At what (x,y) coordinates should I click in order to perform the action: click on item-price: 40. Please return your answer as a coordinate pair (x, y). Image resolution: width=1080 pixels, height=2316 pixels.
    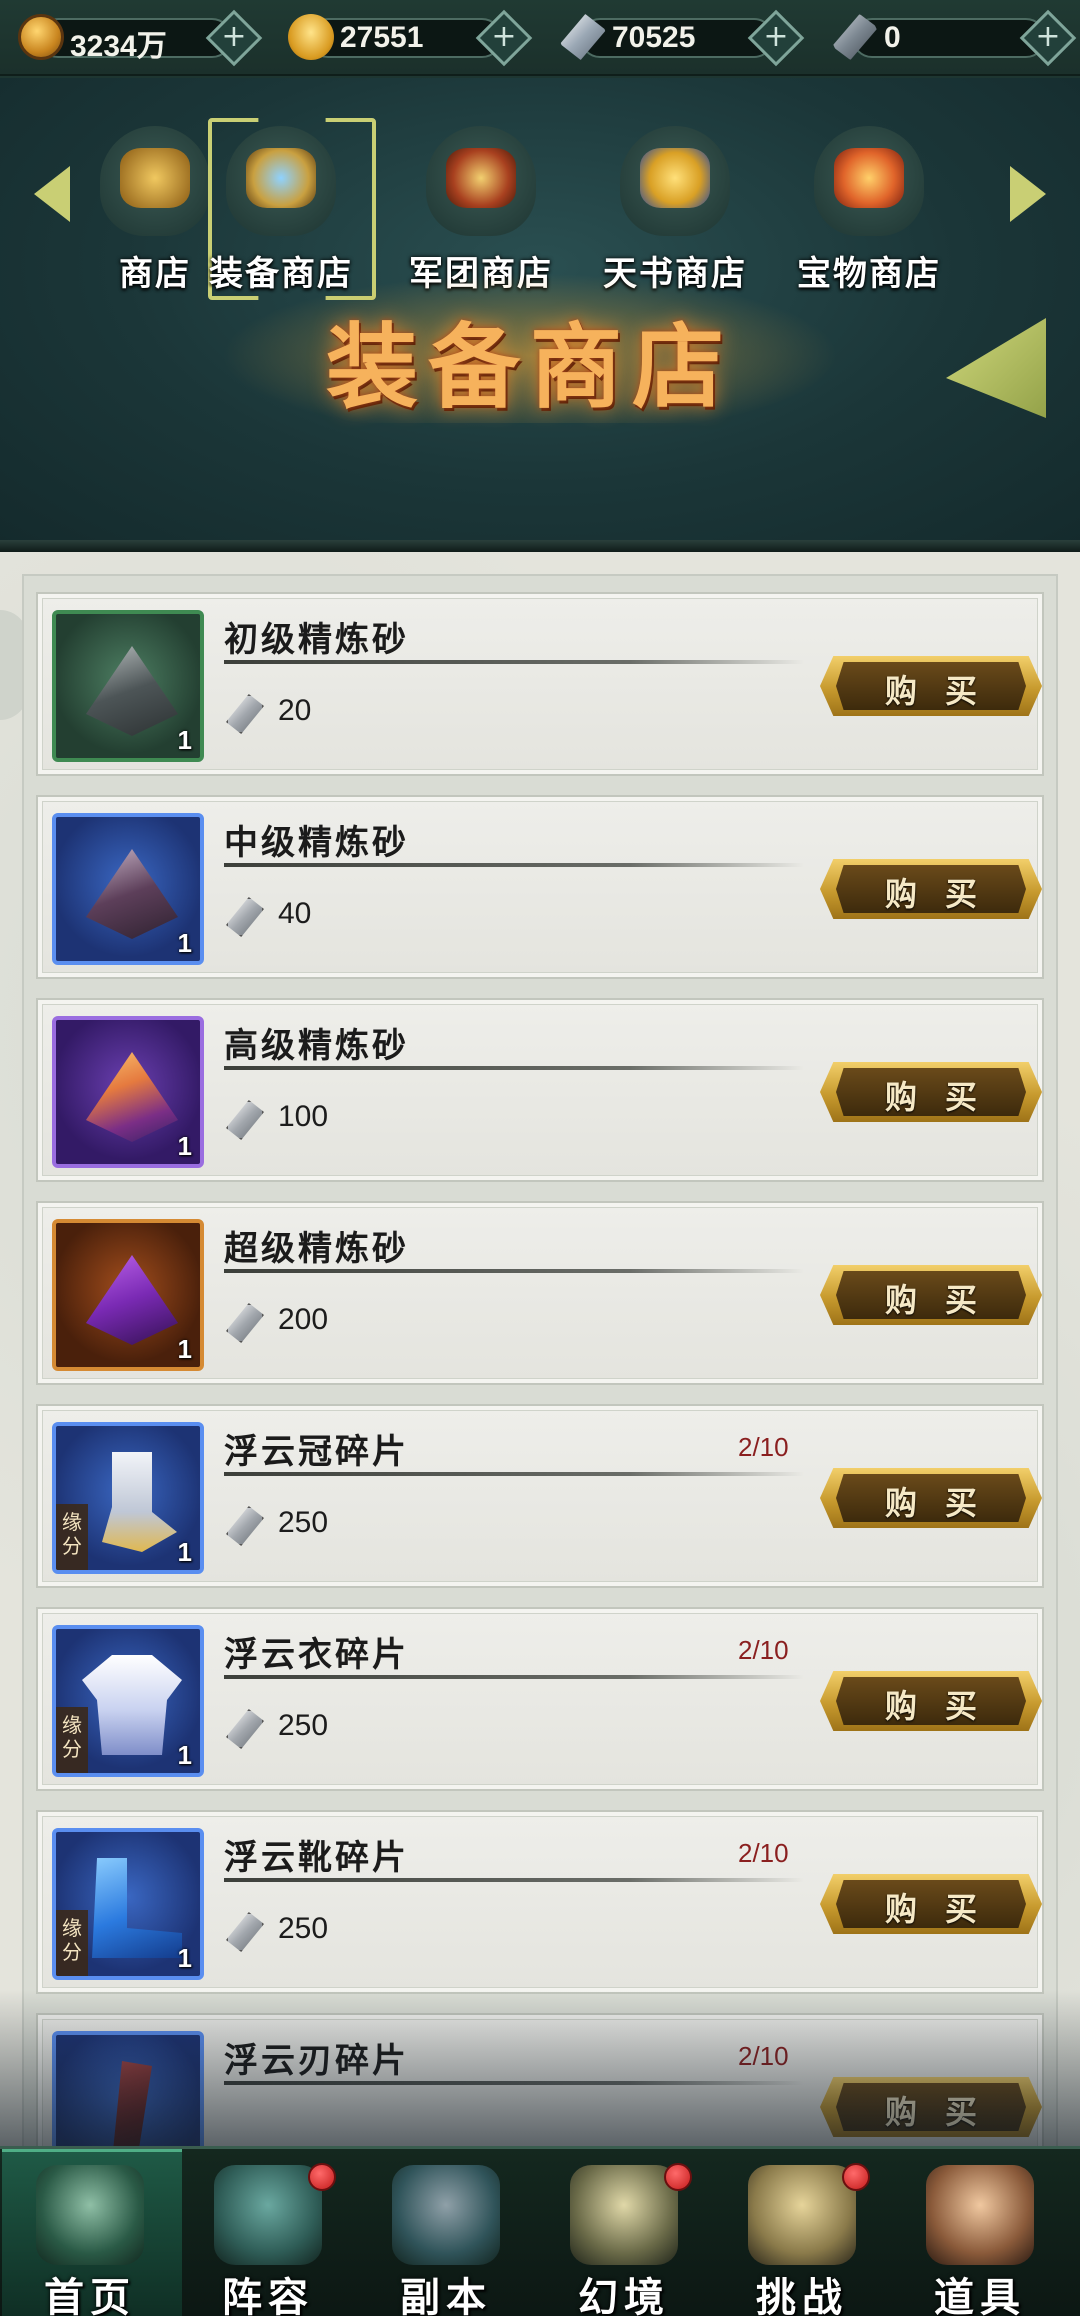
    Looking at the image, I should click on (295, 913).